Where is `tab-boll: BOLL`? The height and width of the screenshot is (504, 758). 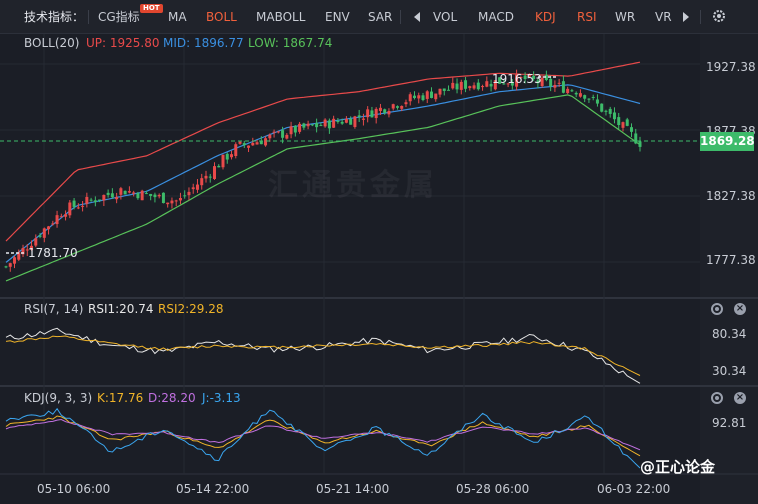
tab-boll: BOLL is located at coordinates (221, 17).